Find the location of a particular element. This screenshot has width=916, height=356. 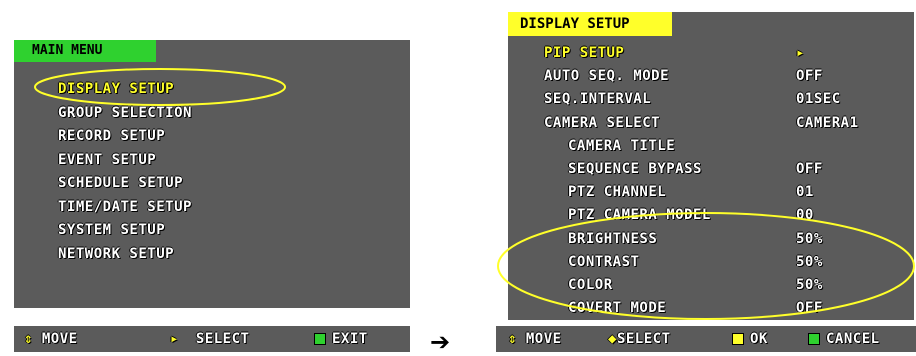

footer-ok-label: OK is located at coordinates (759, 339).